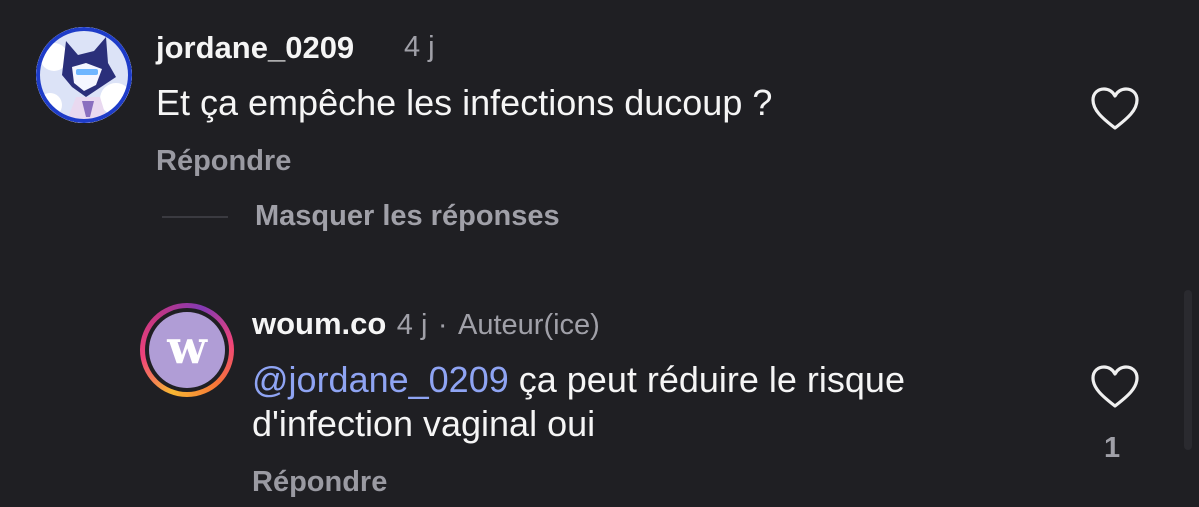 This screenshot has height=507, width=1199. Describe the element at coordinates (412, 325) in the screenshot. I see `reply-age: 4 j` at that location.